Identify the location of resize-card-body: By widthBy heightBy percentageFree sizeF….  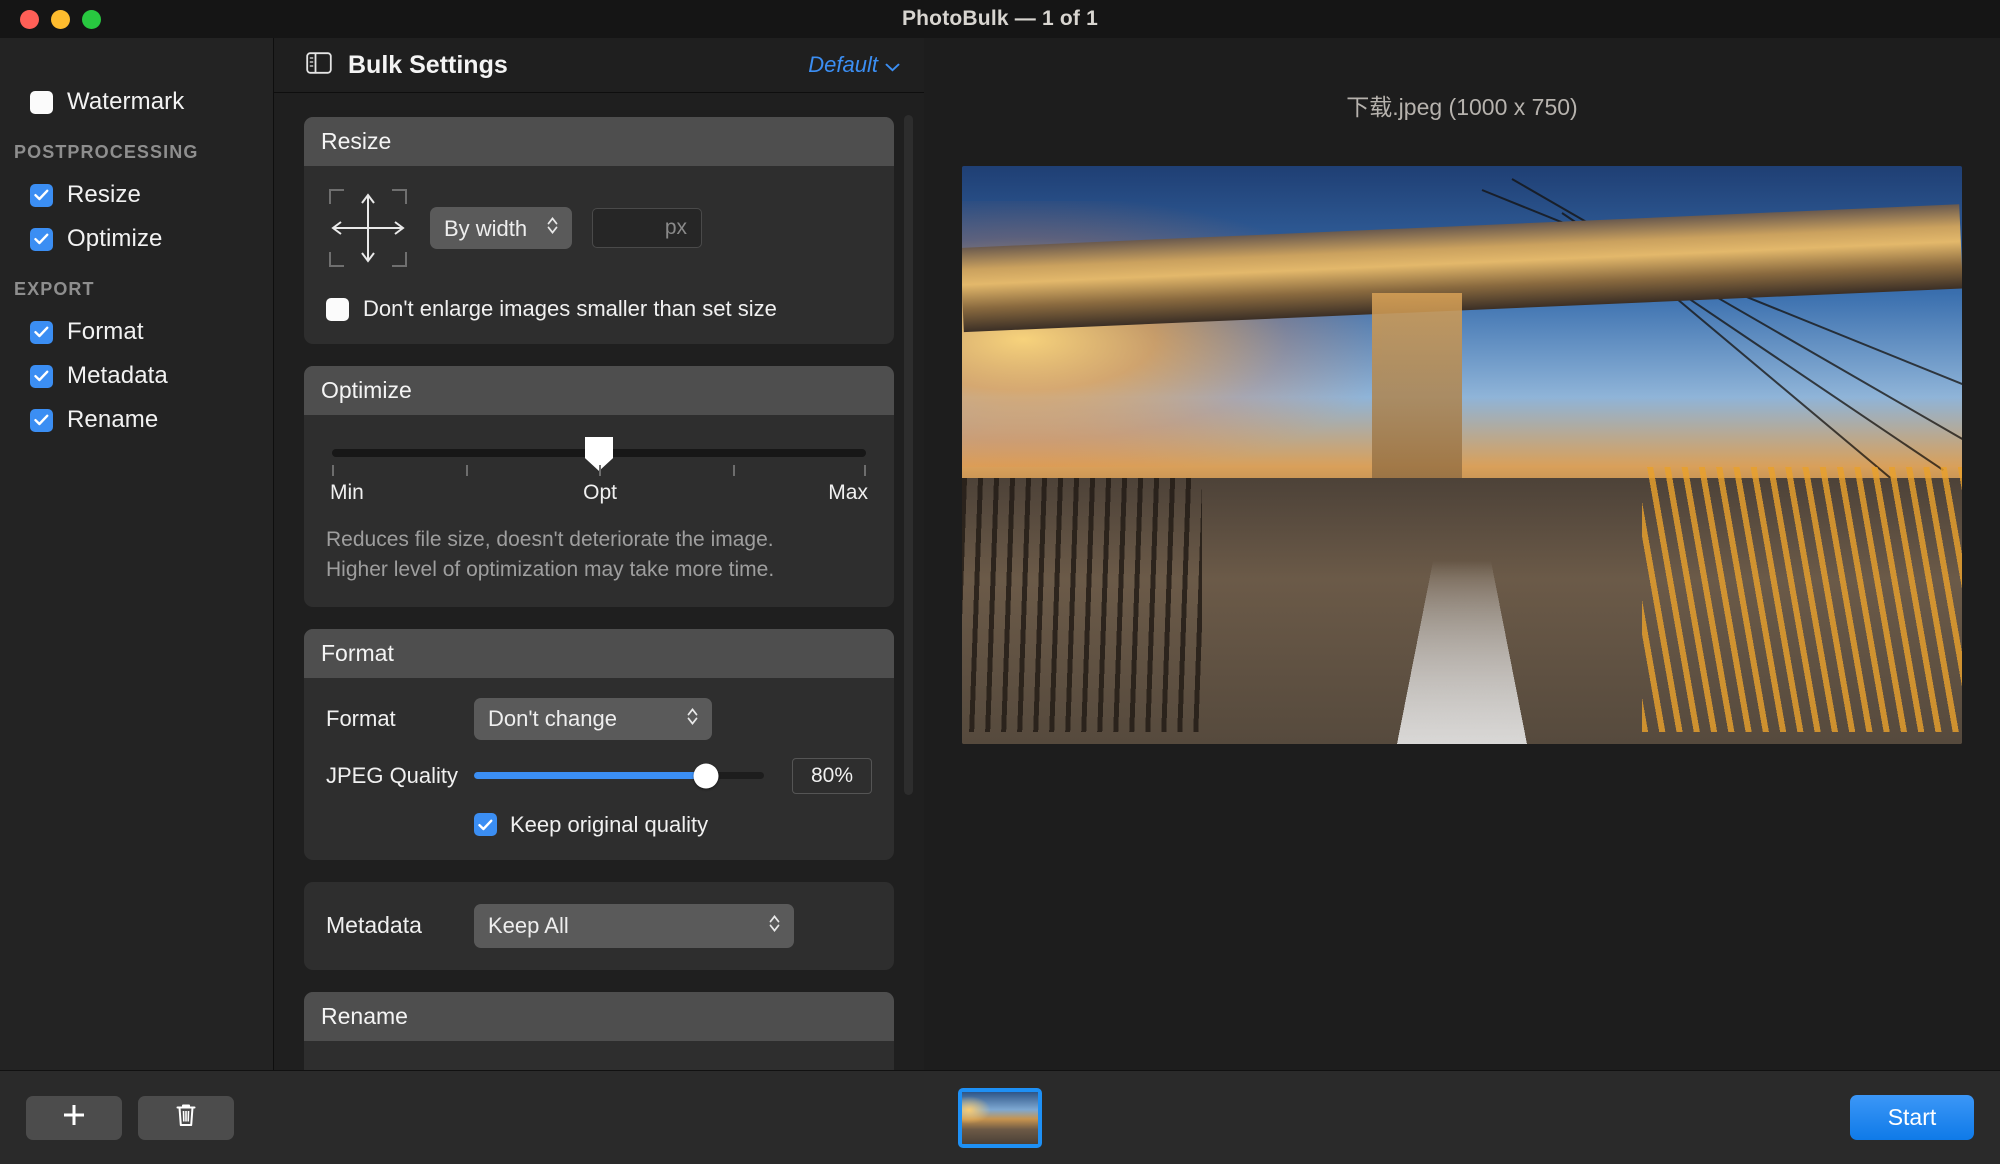
(599, 255).